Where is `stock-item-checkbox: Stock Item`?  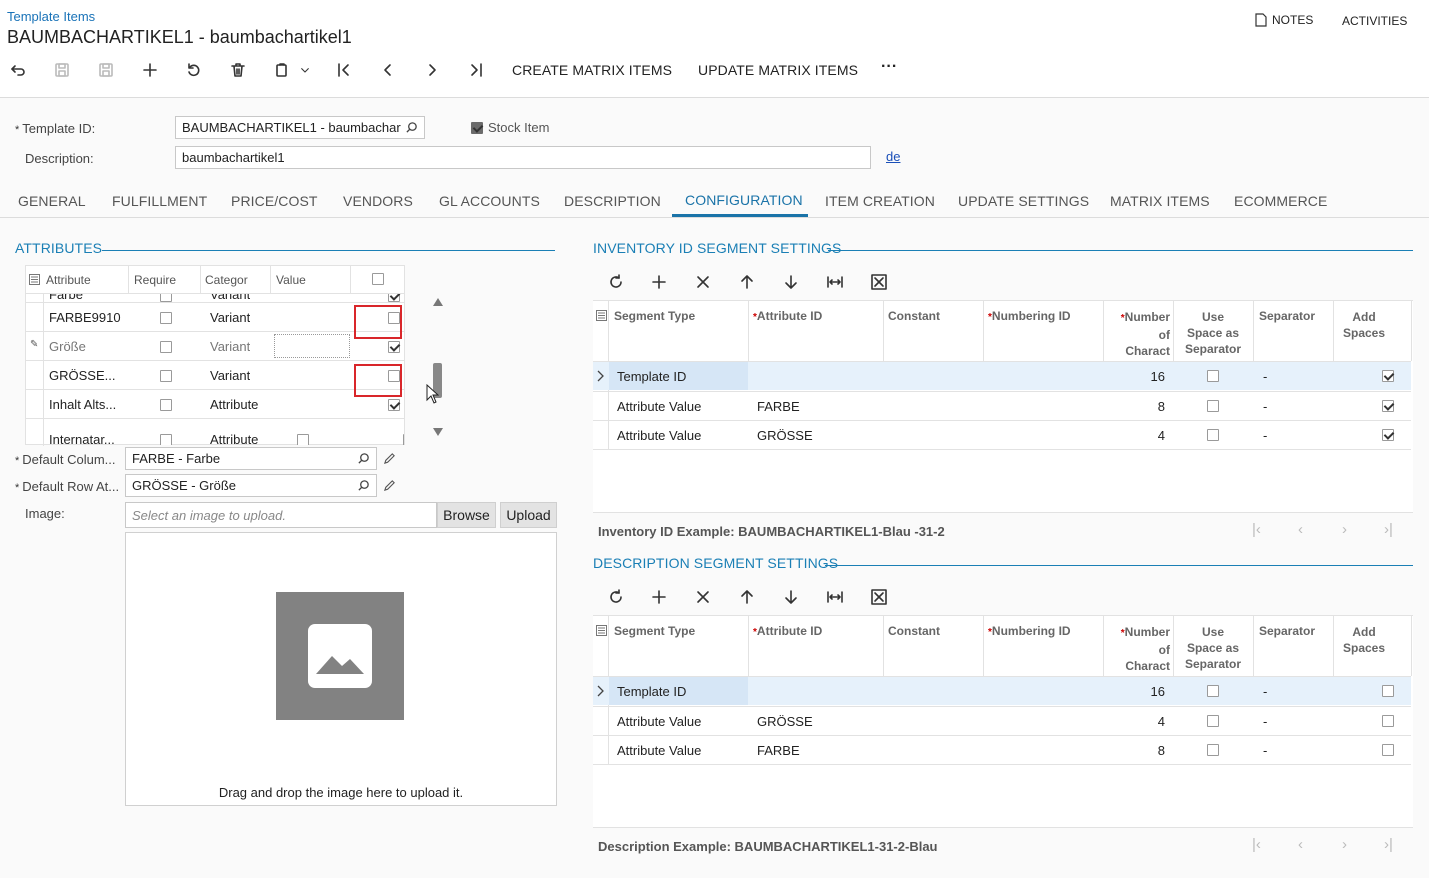 stock-item-checkbox: Stock Item is located at coordinates (510, 127).